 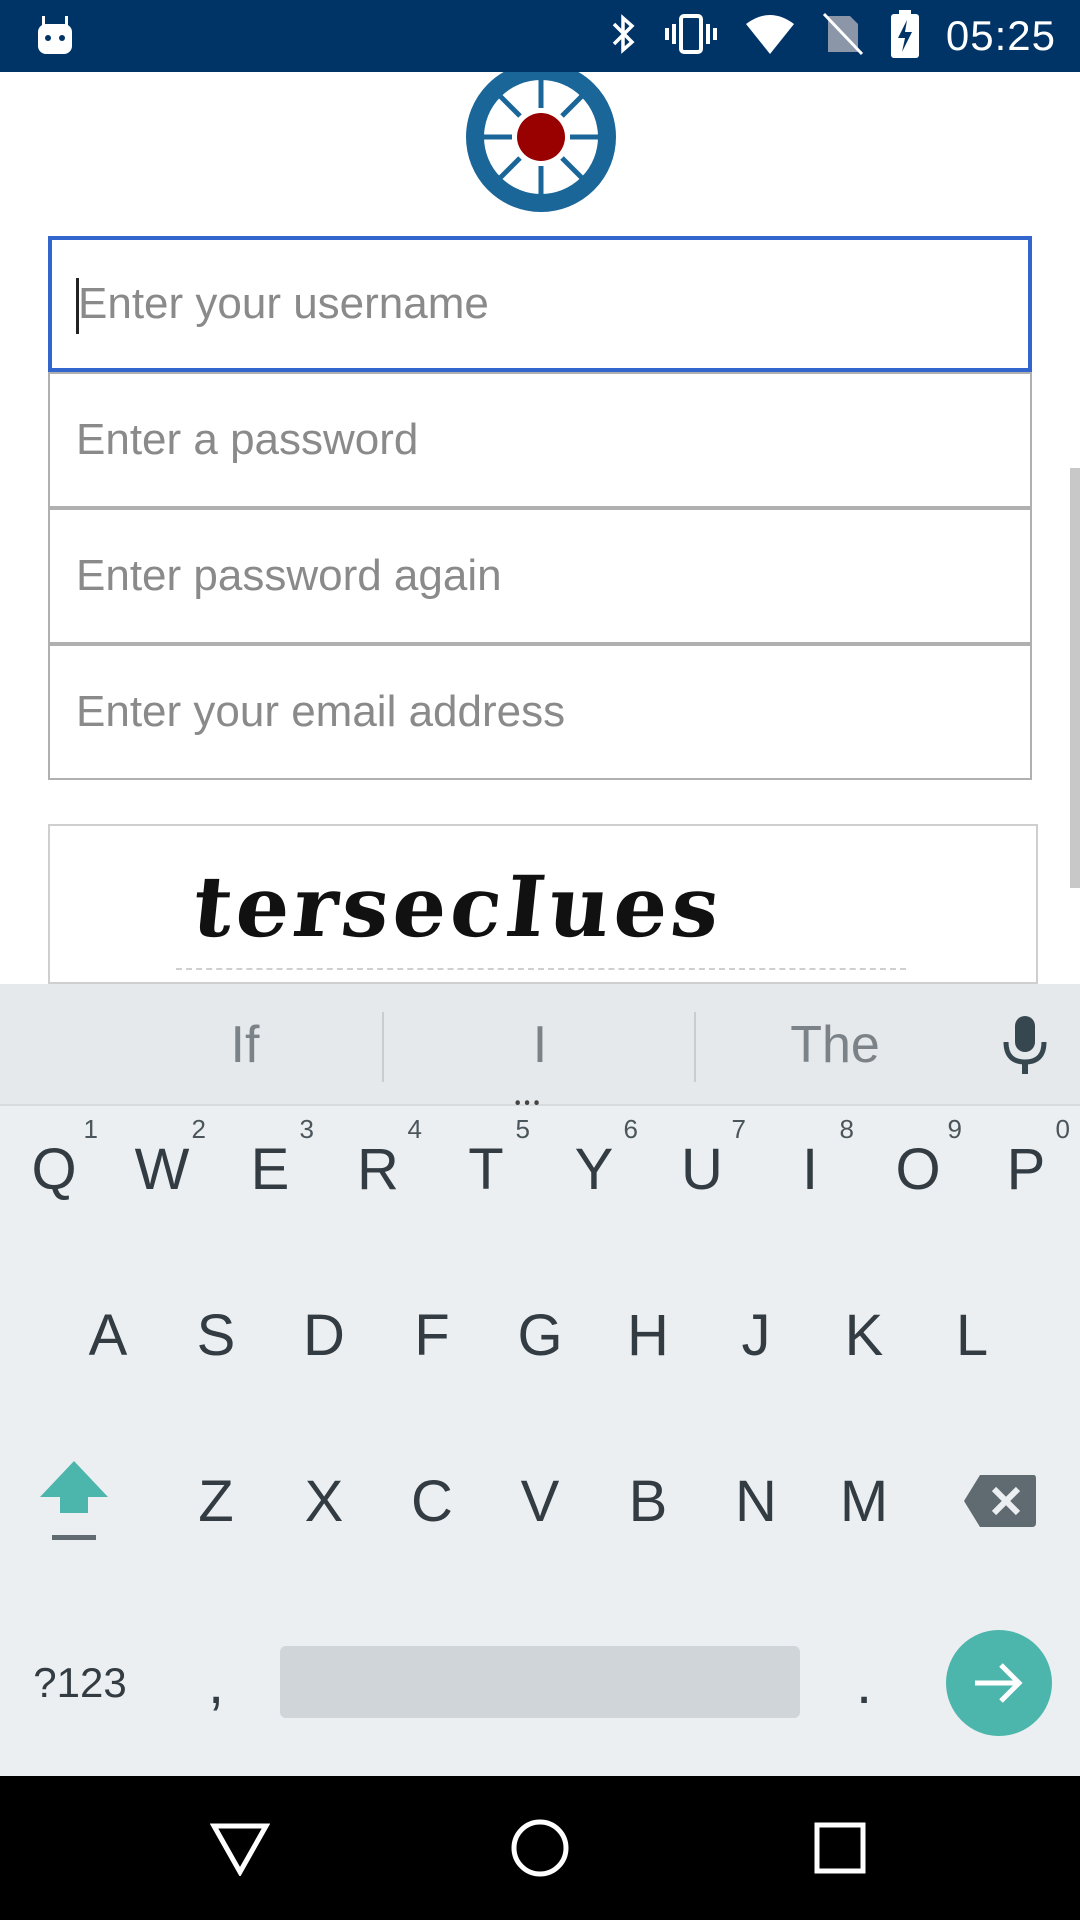 I want to click on key-label: Y, so click(x=594, y=1169).